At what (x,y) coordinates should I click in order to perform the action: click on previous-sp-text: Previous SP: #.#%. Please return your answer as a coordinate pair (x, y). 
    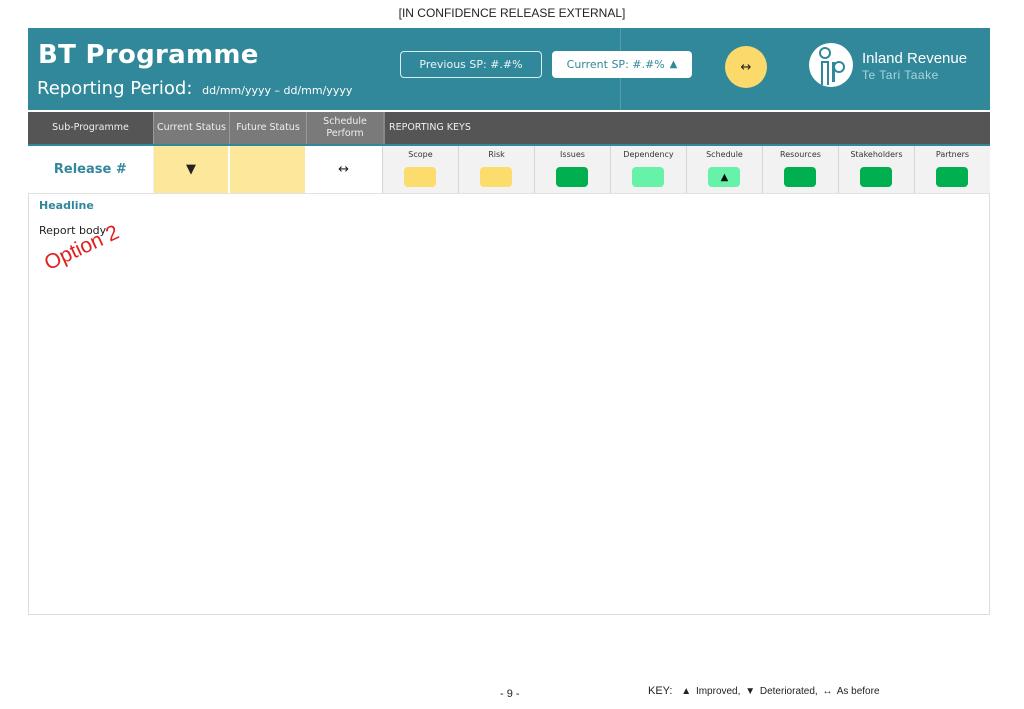
    Looking at the image, I should click on (471, 64).